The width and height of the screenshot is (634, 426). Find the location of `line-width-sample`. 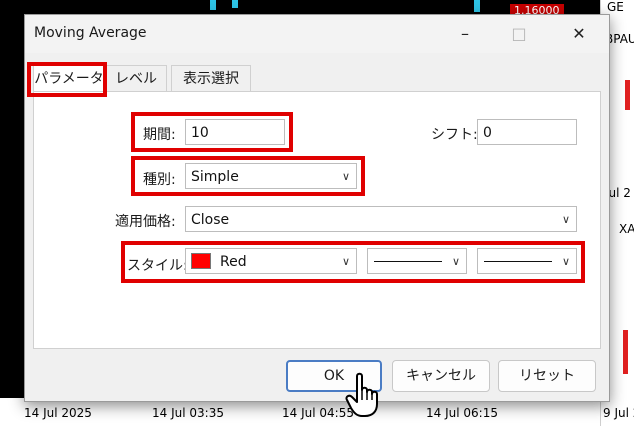

line-width-sample is located at coordinates (518, 261).